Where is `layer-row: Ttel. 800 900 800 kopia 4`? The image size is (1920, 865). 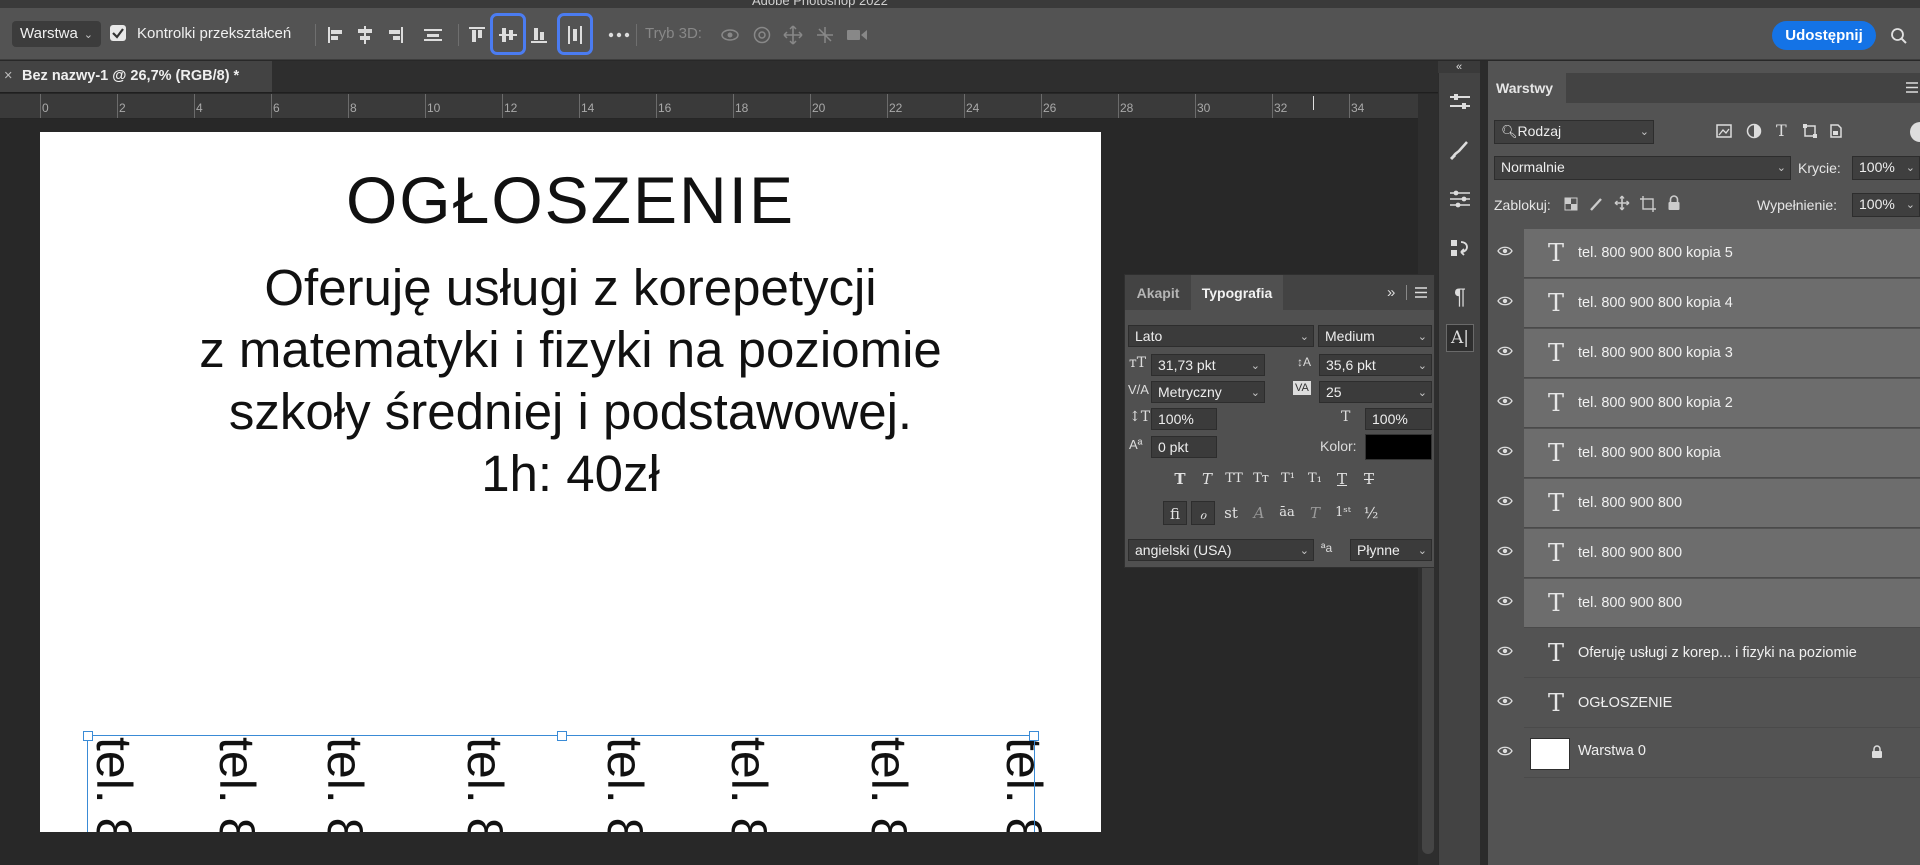 layer-row: Ttel. 800 900 800 kopia 4 is located at coordinates (1704, 303).